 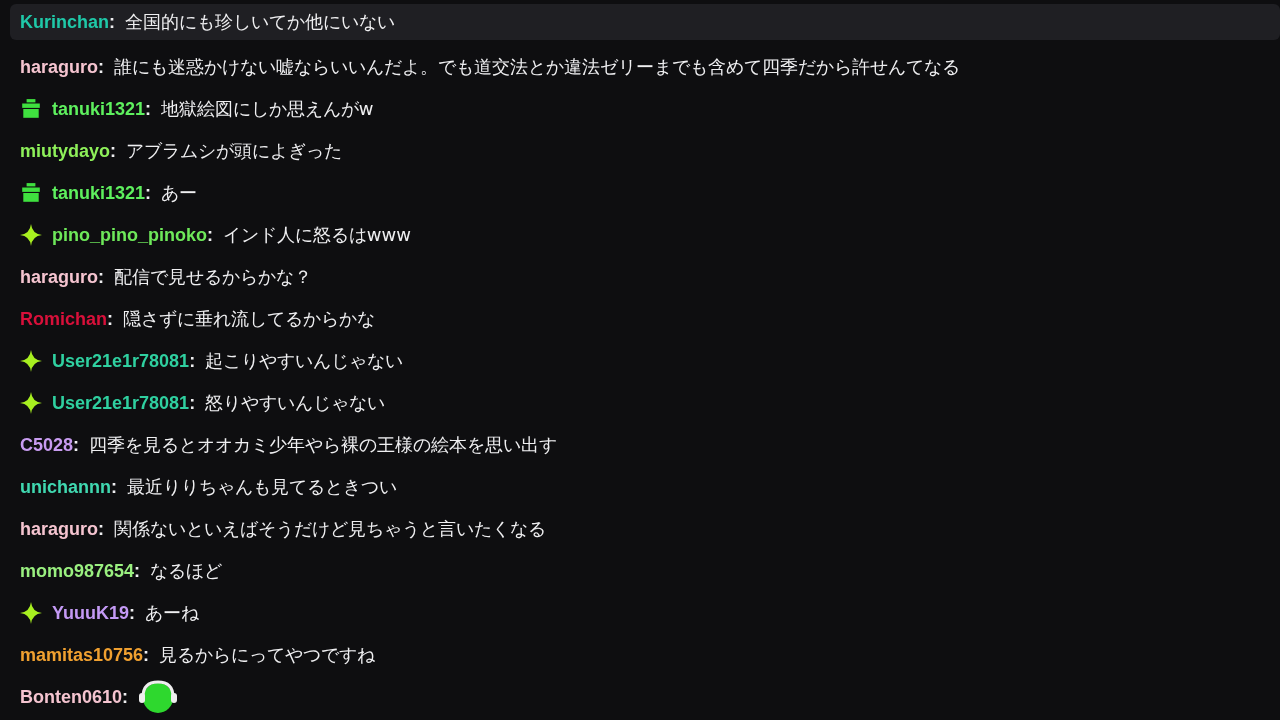 I want to click on message-text: : アブラムシが頭によぎった, so click(x=226, y=151).